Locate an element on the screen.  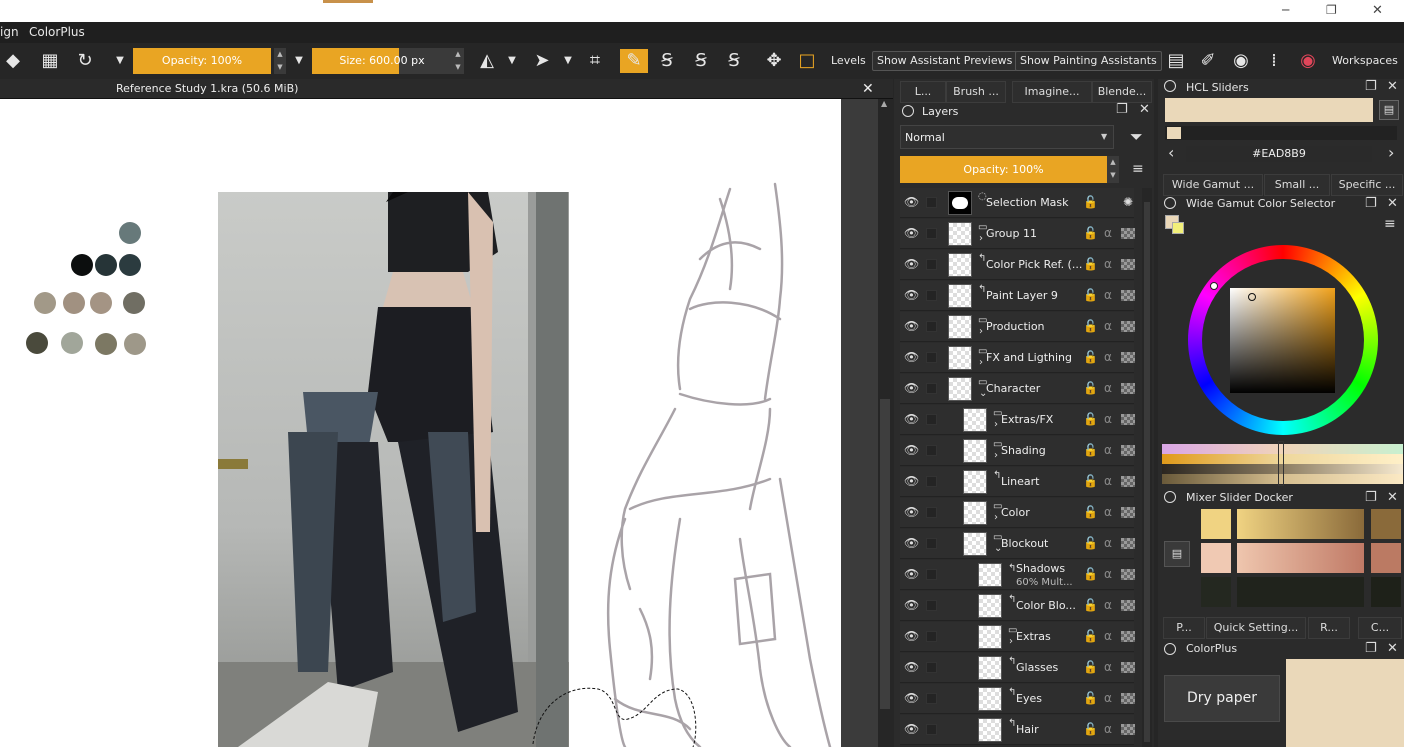
lock-docker-icon is located at coordinates (908, 111).